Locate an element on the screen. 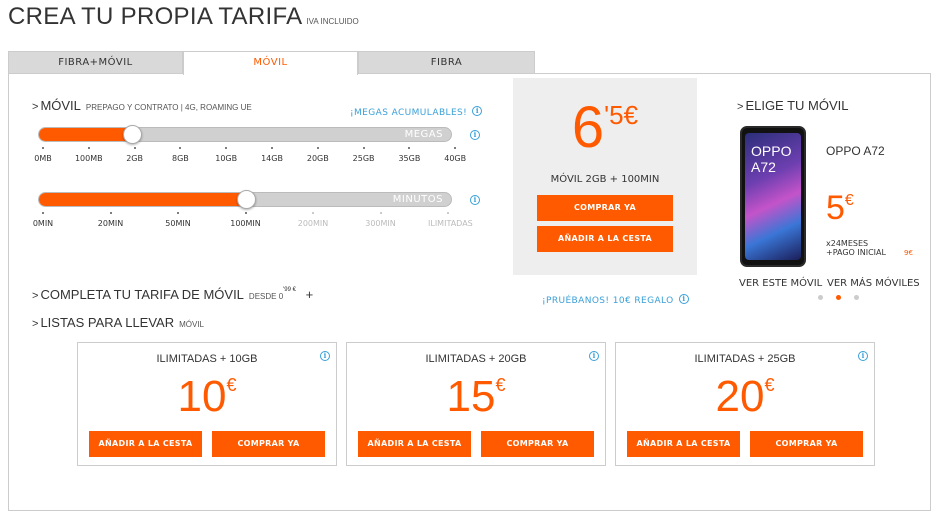 This screenshot has height=517, width=938. more-phones-link: VER MÁS MÓVILES is located at coordinates (873, 283).